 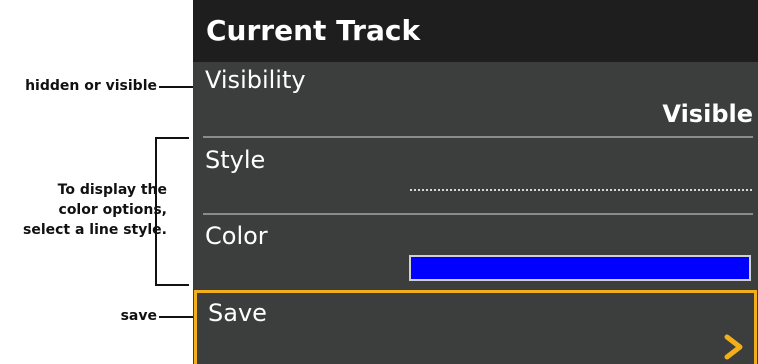 What do you see at coordinates (112, 210) in the screenshot?
I see `annotation-line-2: color options,` at bounding box center [112, 210].